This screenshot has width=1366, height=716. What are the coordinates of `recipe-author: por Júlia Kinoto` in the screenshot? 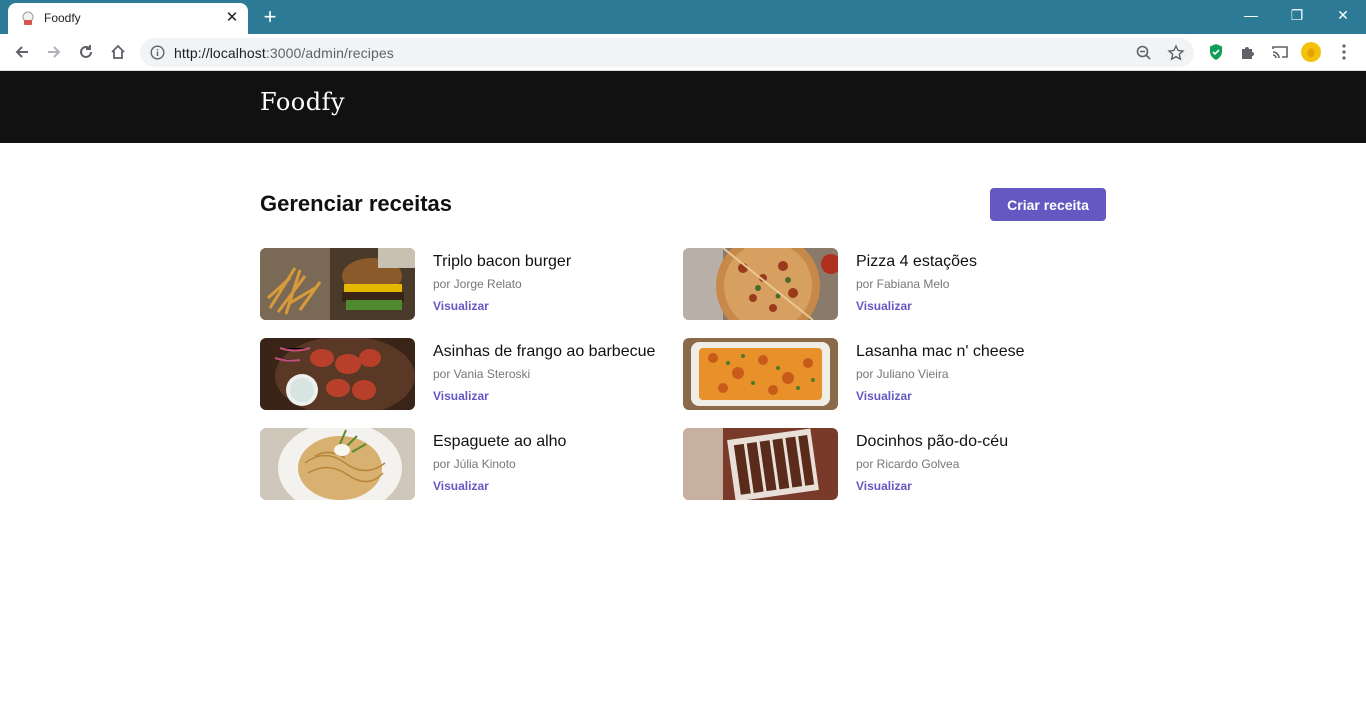 It's located at (474, 464).